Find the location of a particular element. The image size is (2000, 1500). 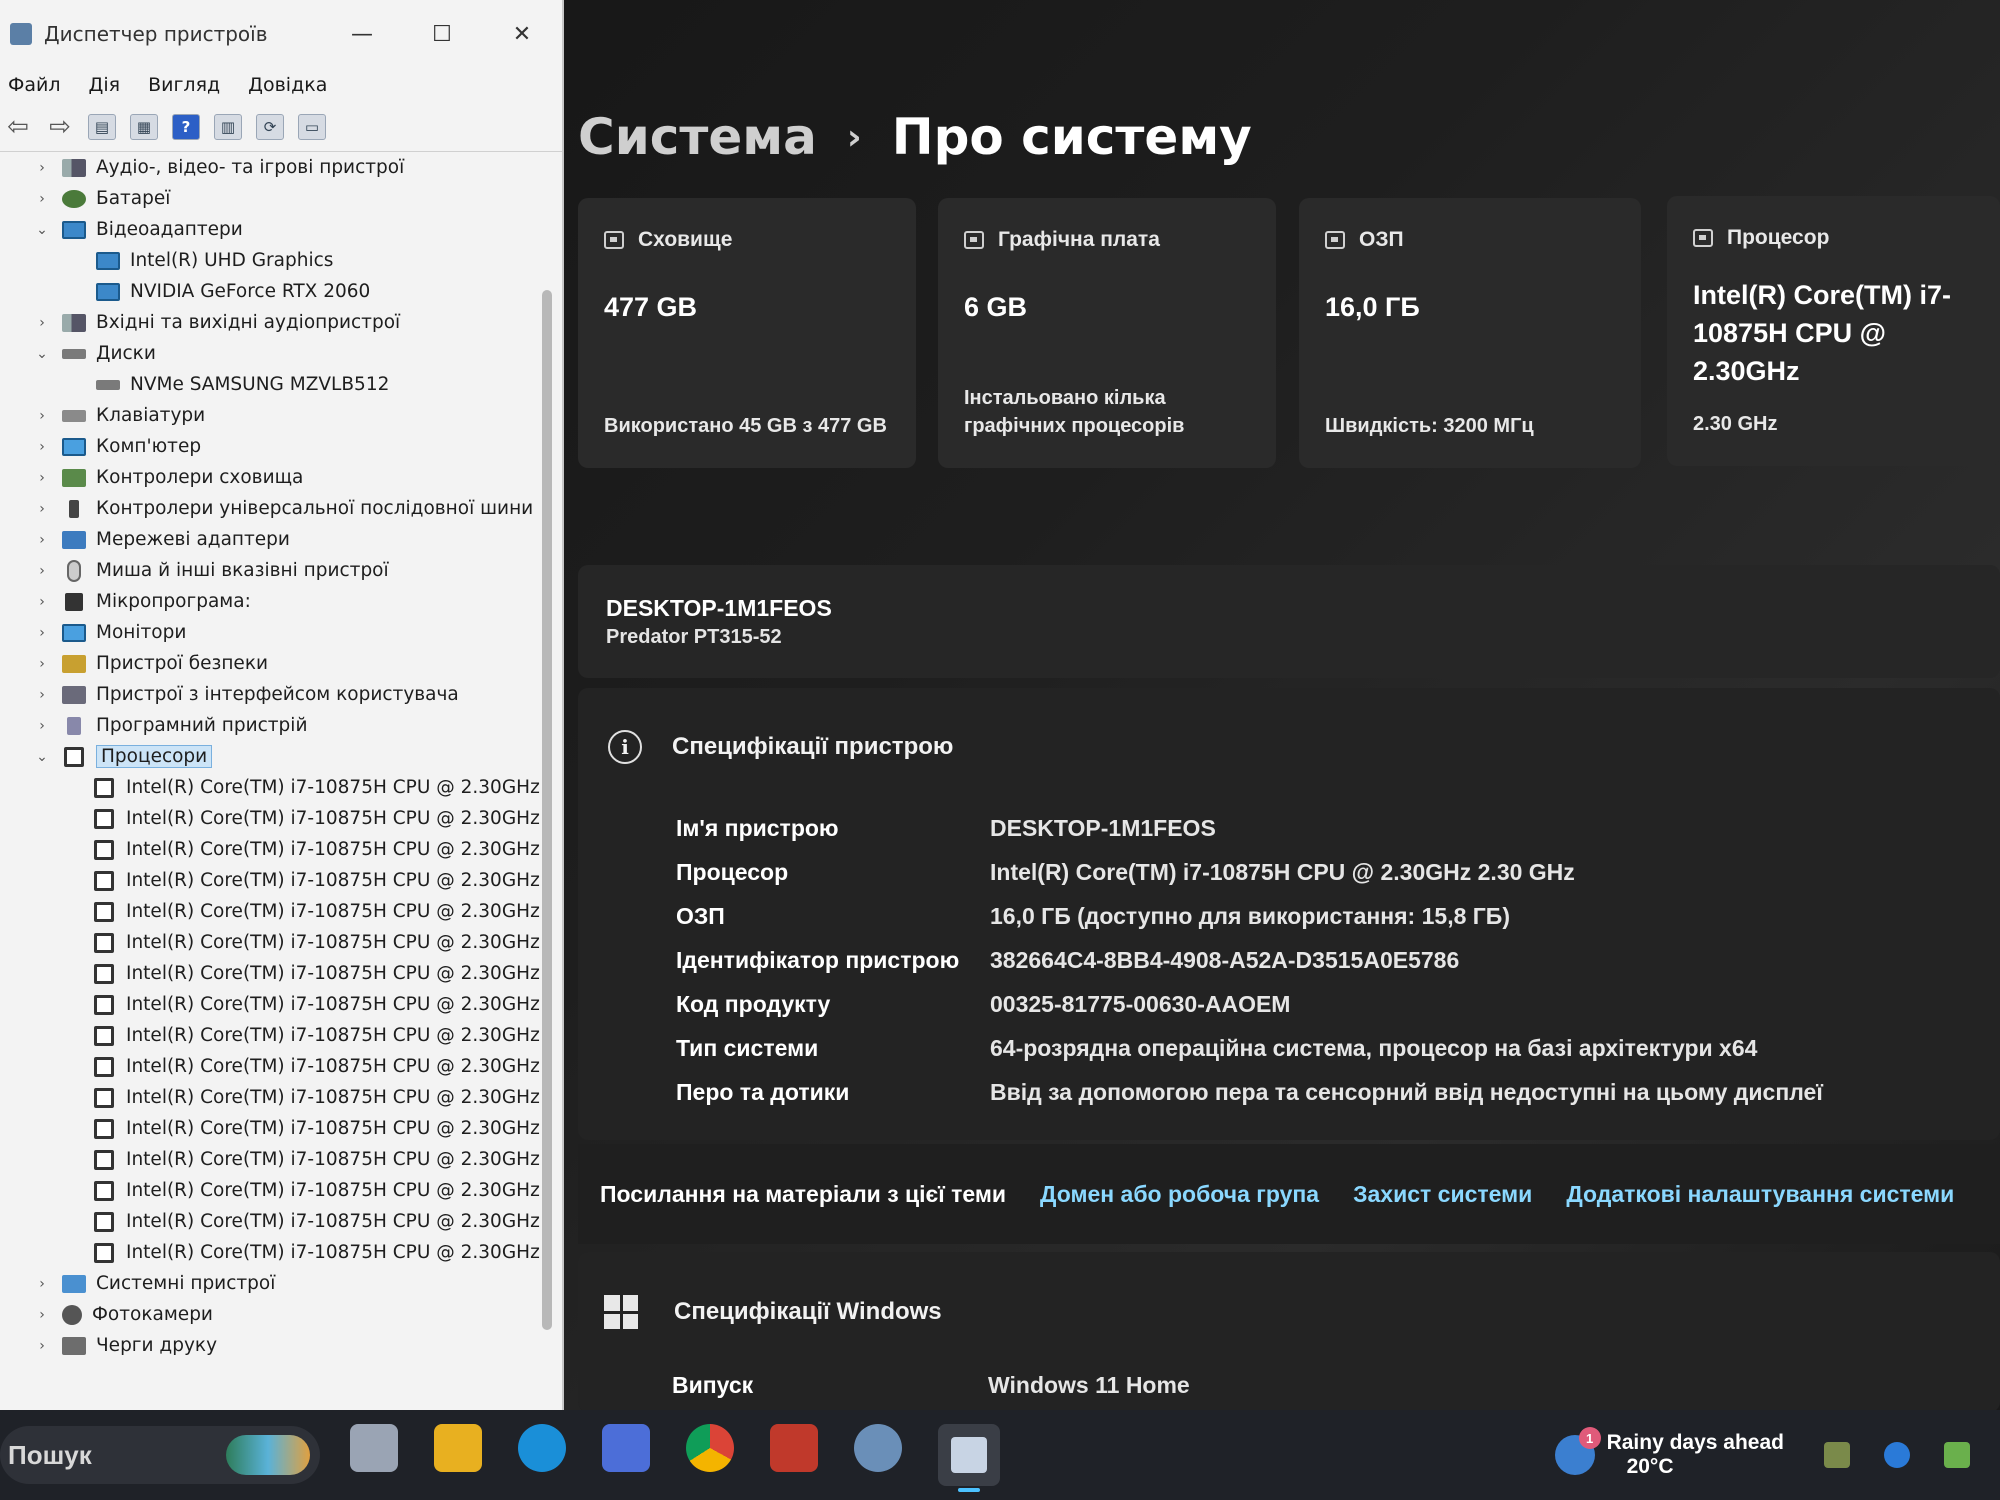

tree-item-category: › Системні пристрої is located at coordinates (270, 1283).